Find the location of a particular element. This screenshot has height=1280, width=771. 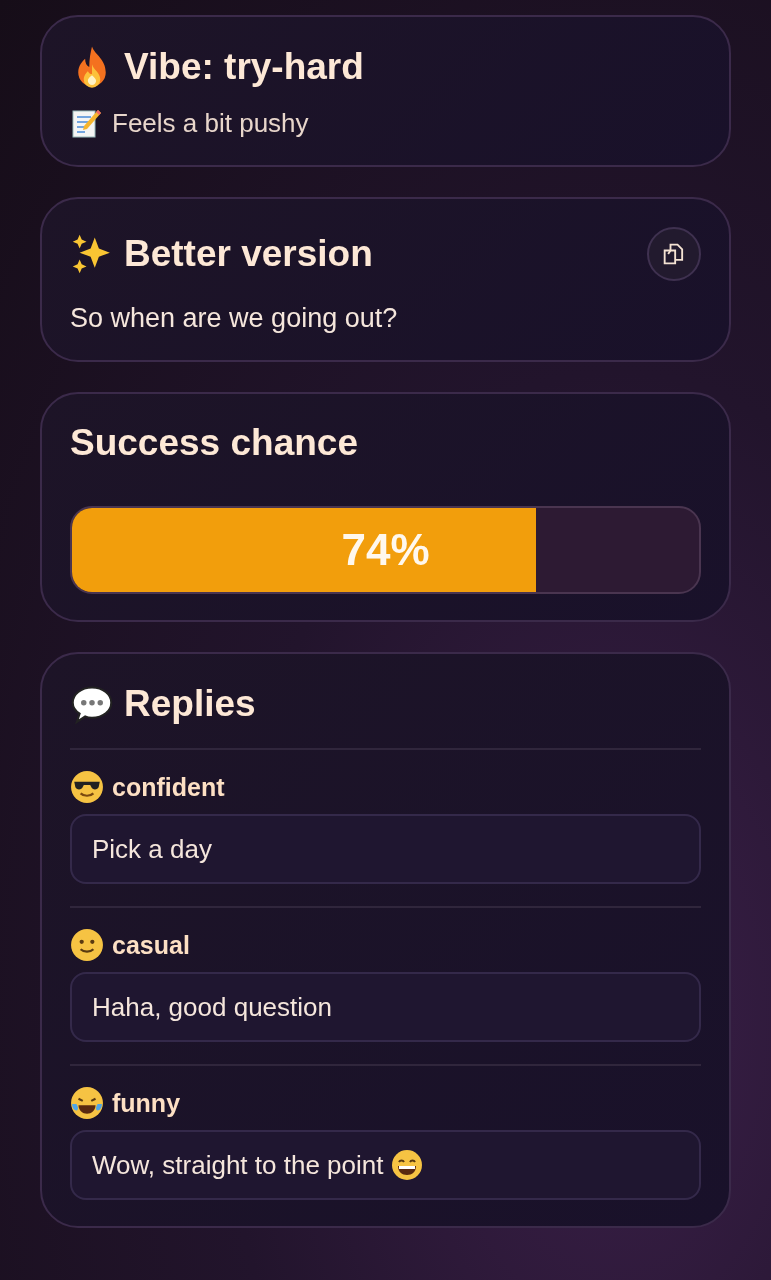

reply-tone-label: confident is located at coordinates (168, 787).